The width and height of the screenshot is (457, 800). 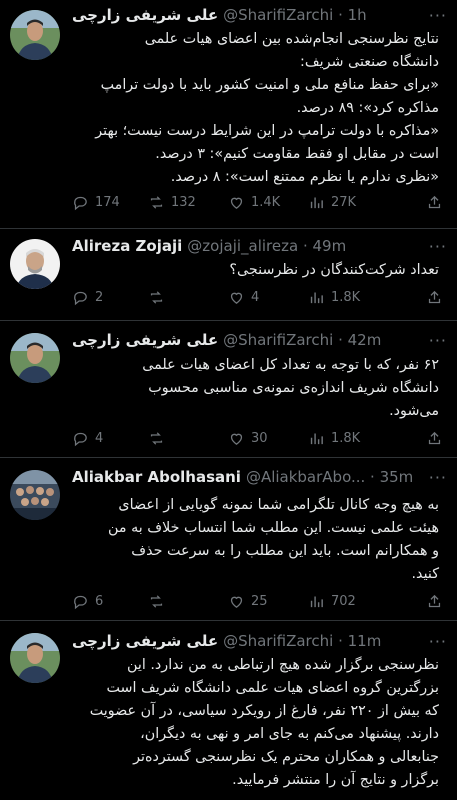 What do you see at coordinates (99, 601) in the screenshot?
I see `reply-count: 6` at bounding box center [99, 601].